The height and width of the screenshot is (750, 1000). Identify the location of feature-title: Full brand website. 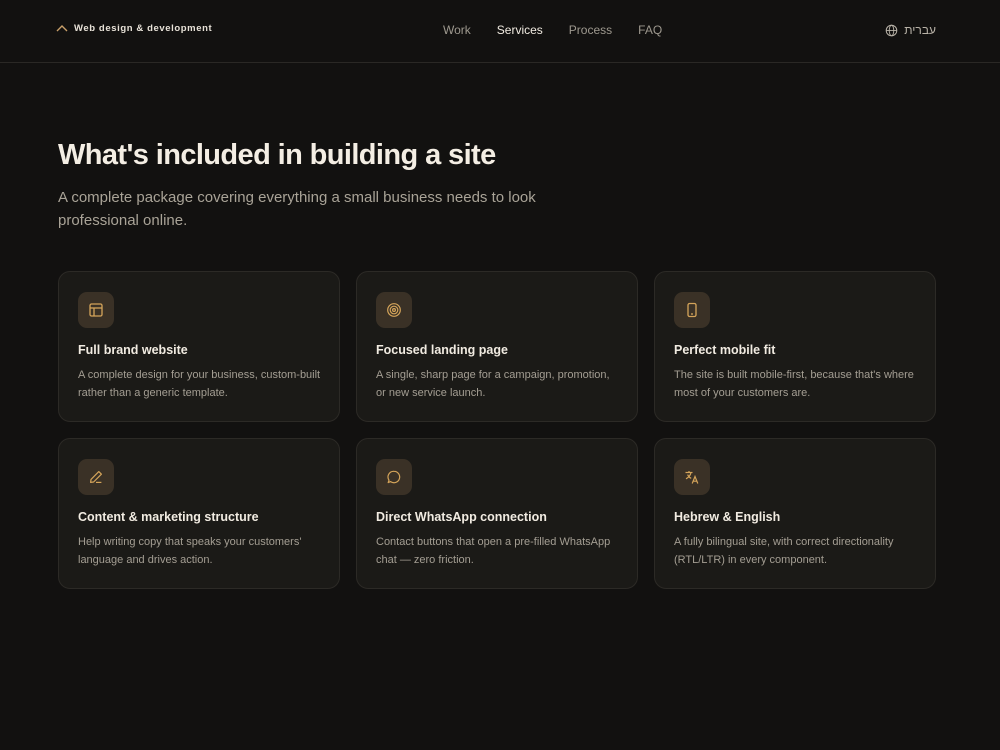
(133, 350).